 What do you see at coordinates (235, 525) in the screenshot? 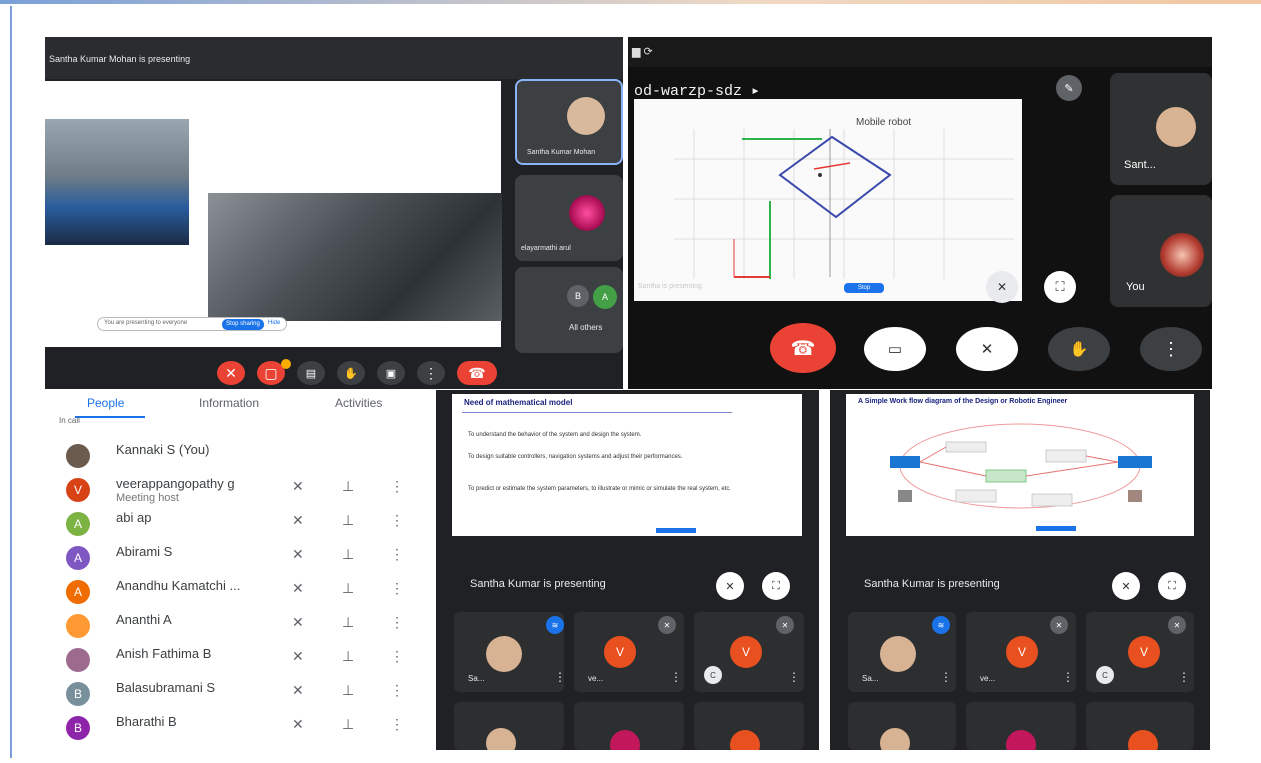
I see `participant-row: Aabi ap ✕ ⊥ ⋮` at bounding box center [235, 525].